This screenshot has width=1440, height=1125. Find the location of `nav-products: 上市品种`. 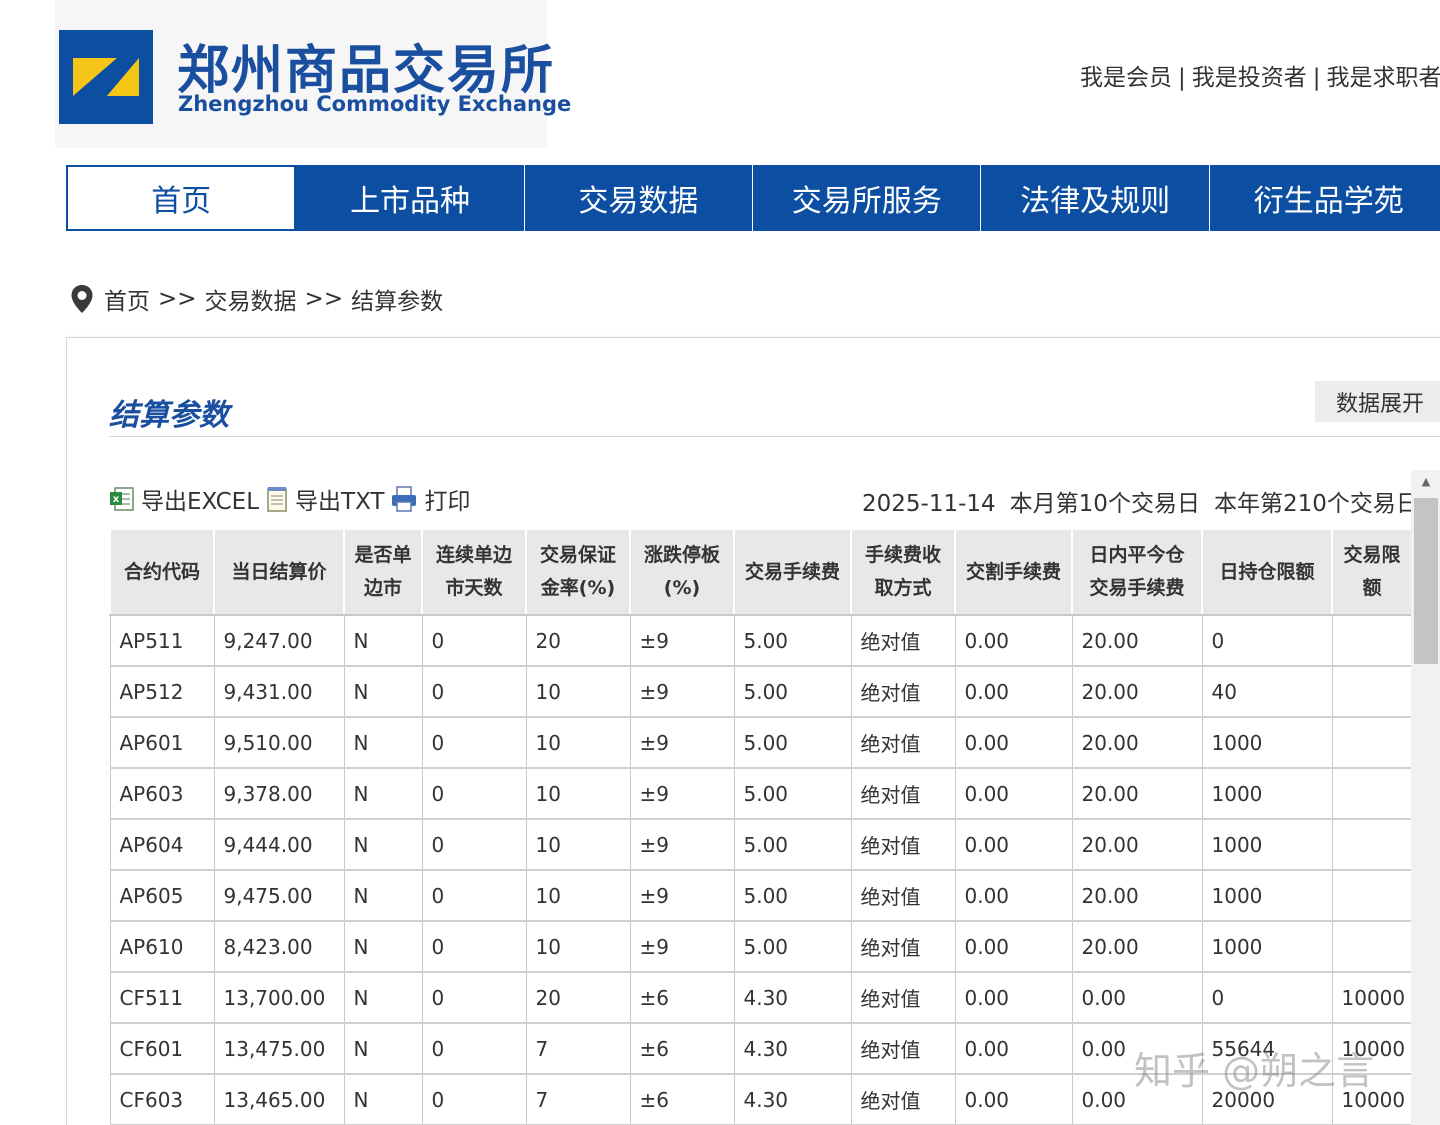

nav-products: 上市品种 is located at coordinates (410, 198).